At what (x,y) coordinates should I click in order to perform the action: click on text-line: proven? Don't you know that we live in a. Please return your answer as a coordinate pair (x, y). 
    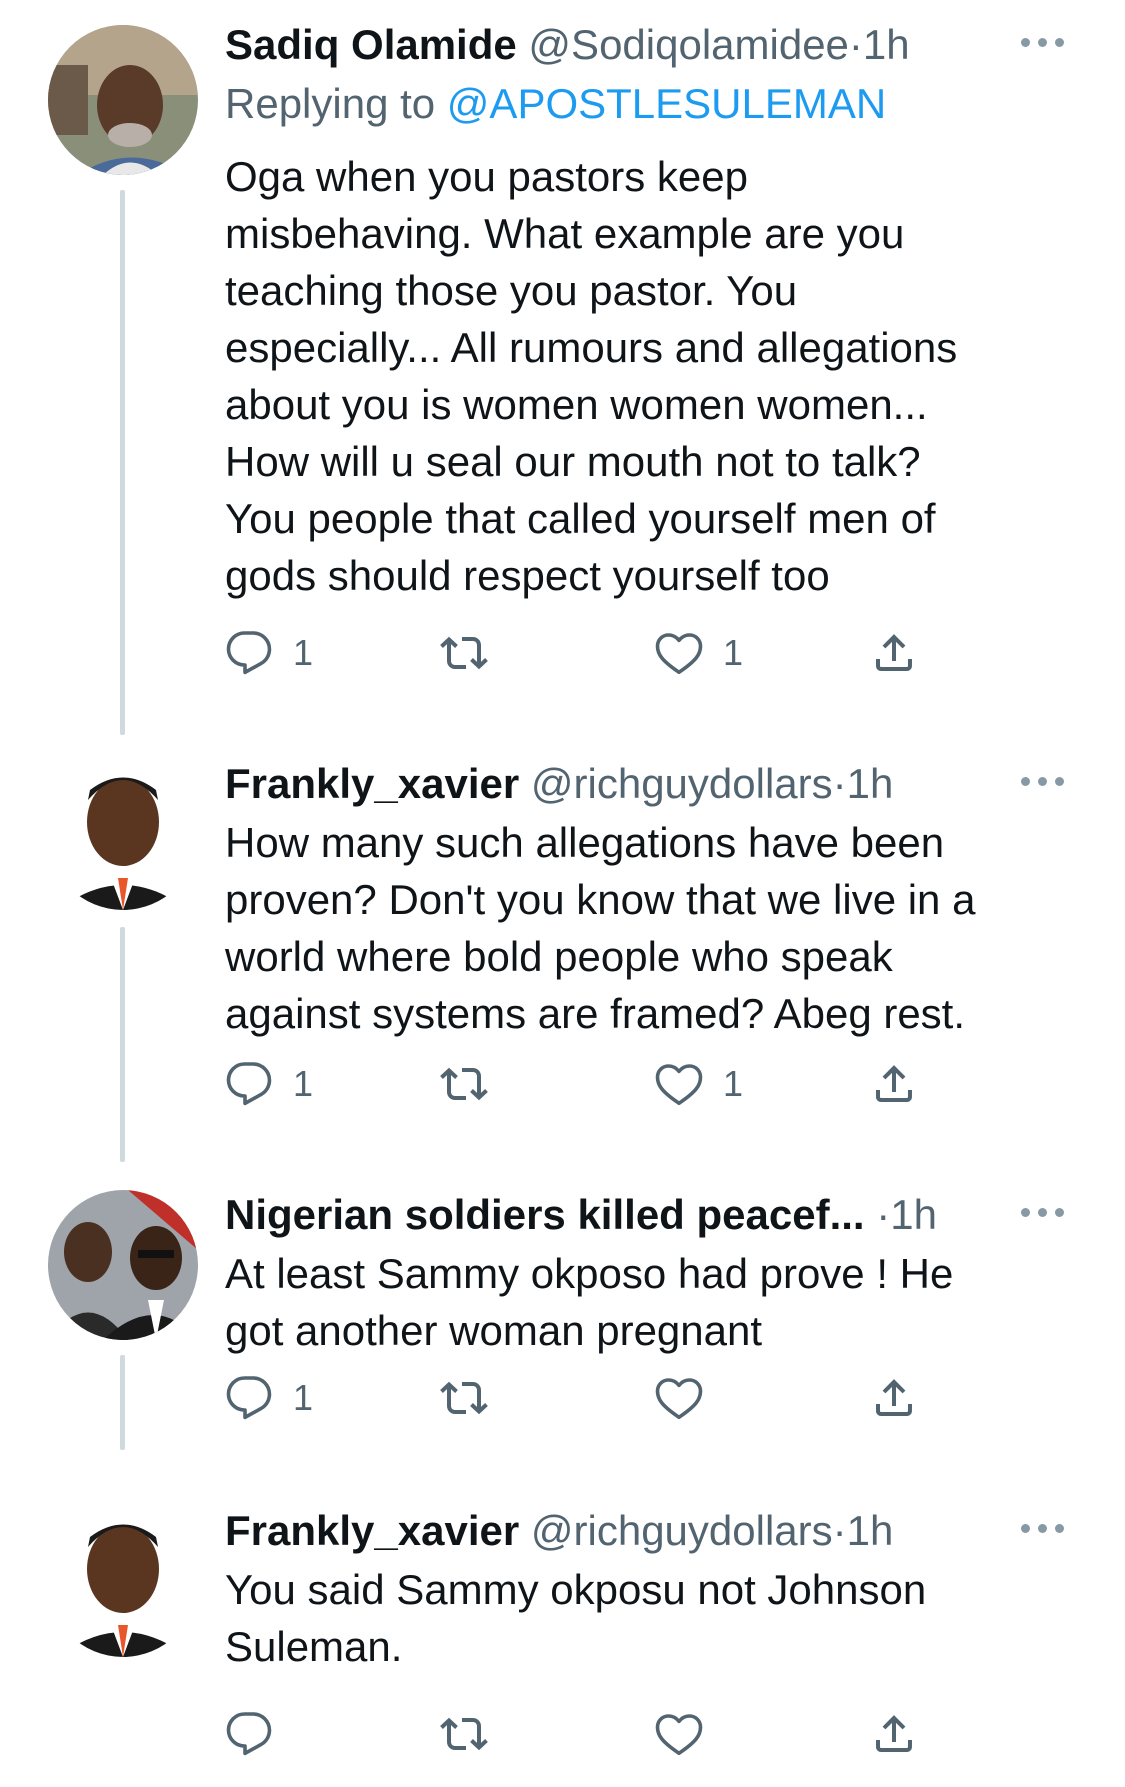
    Looking at the image, I should click on (600, 899).